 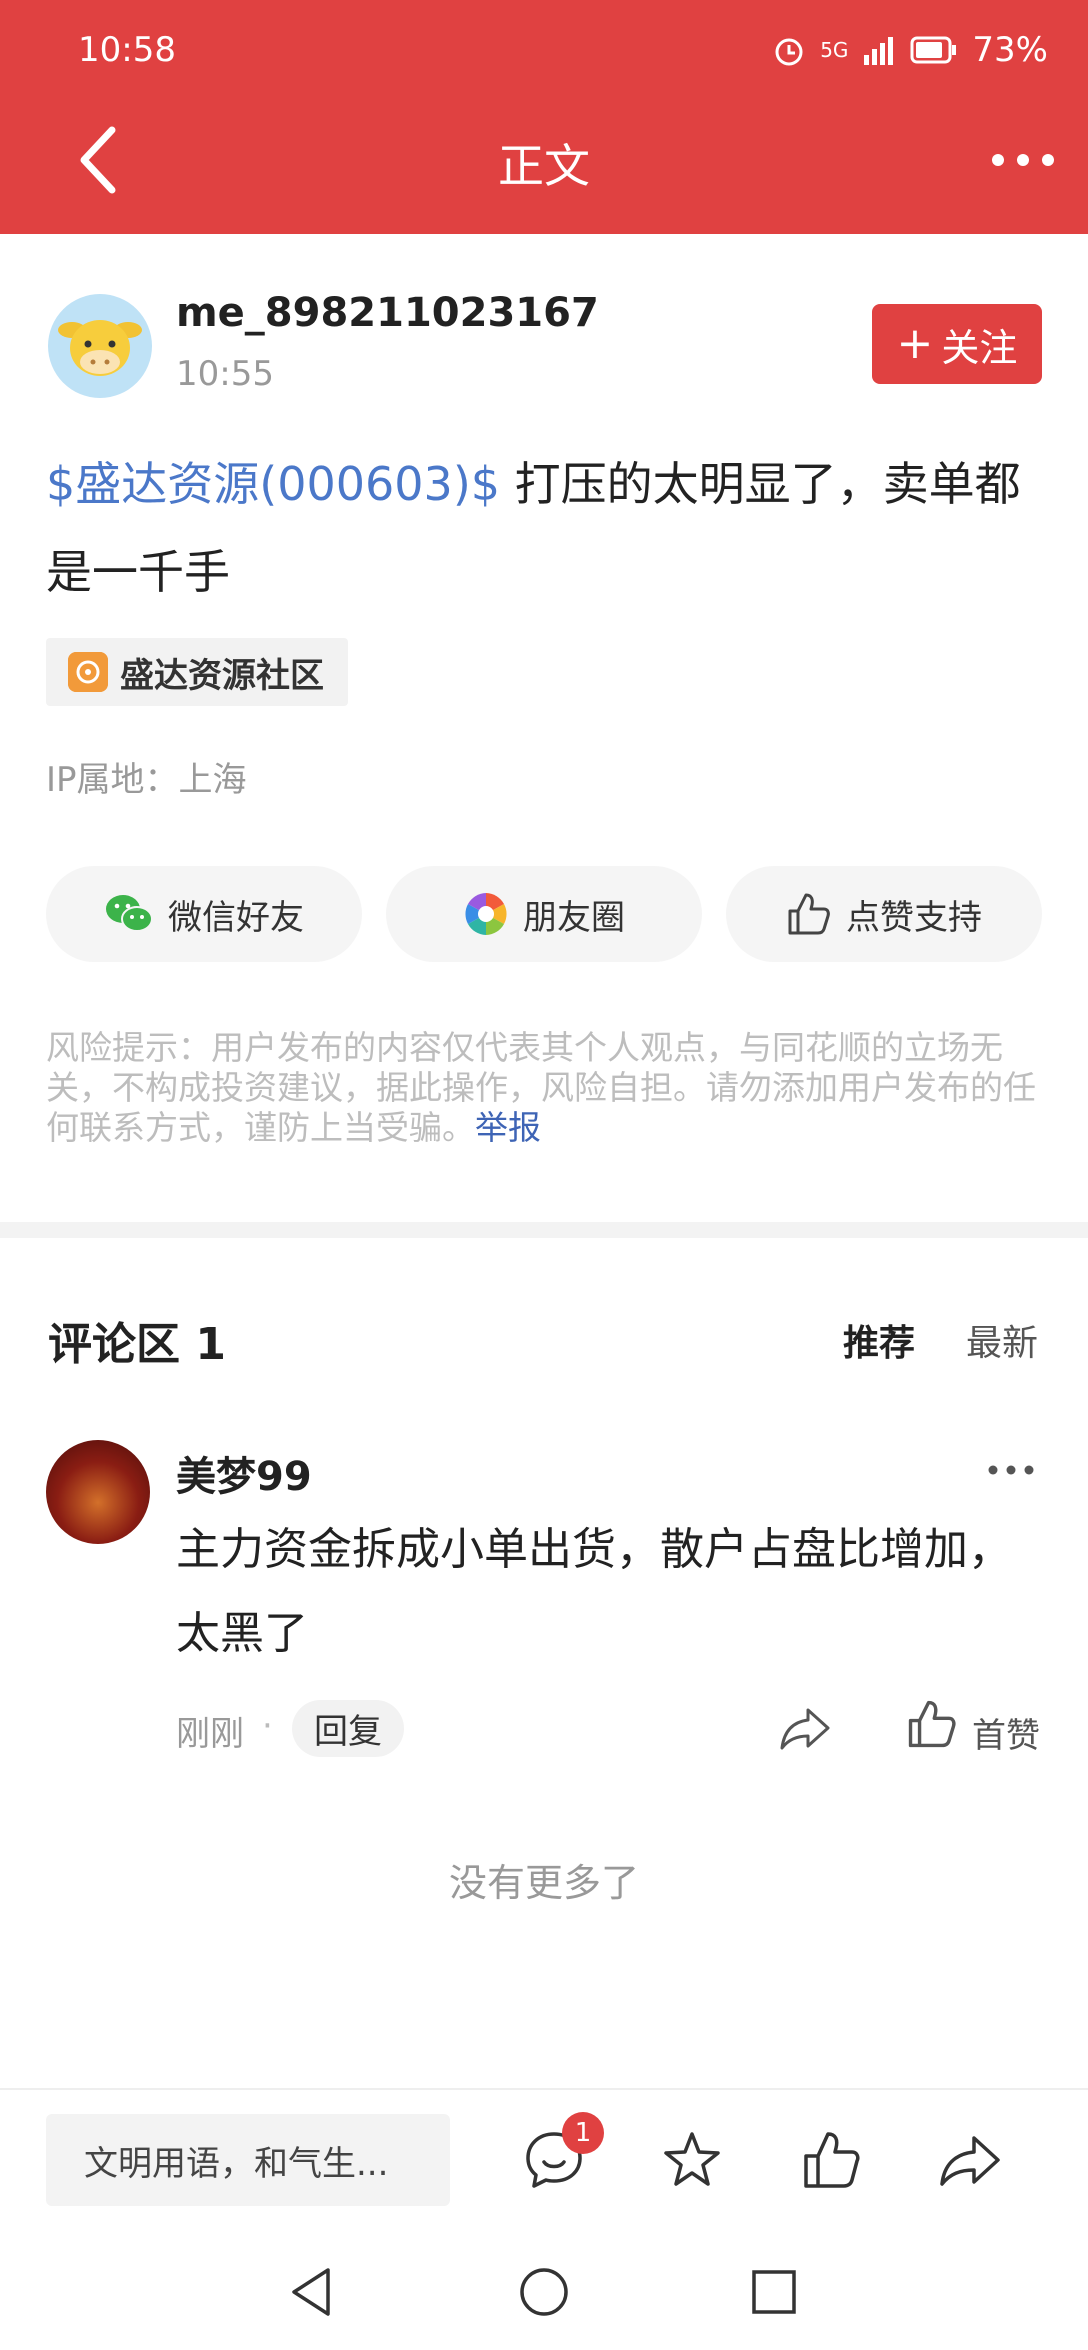 What do you see at coordinates (273, 484) in the screenshot?
I see `stock-link: $盛达资源(000603)$` at bounding box center [273, 484].